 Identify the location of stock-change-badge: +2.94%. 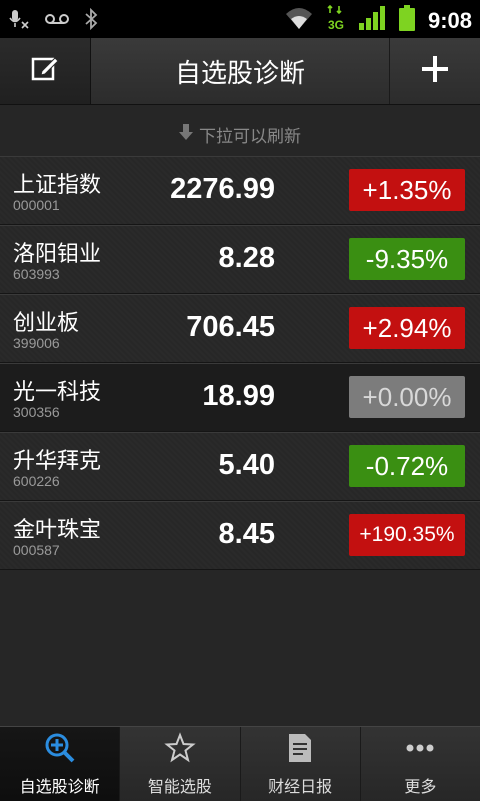
(407, 328).